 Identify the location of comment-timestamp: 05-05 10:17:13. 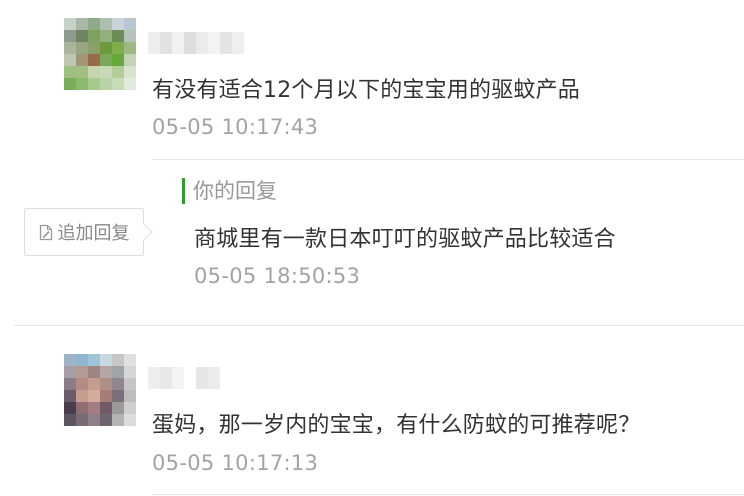
(235, 463).